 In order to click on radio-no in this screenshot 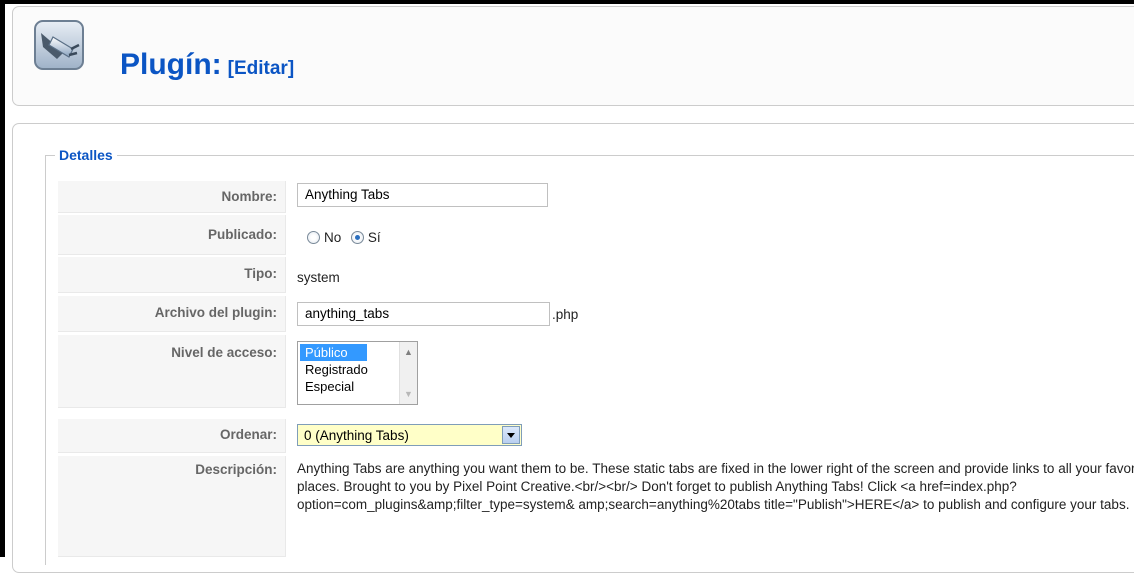, I will do `click(313, 238)`.